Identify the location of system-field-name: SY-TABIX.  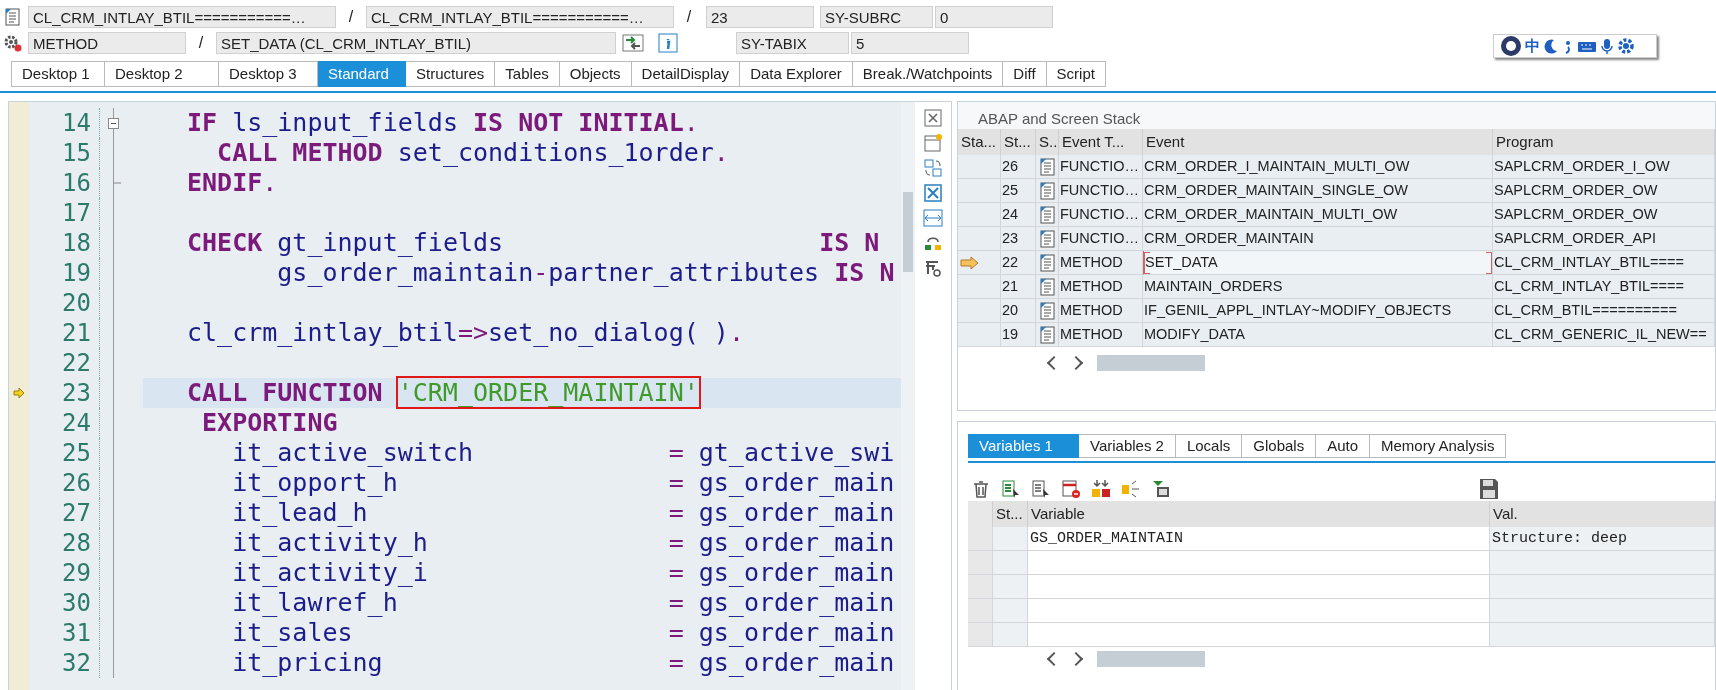
(792, 43).